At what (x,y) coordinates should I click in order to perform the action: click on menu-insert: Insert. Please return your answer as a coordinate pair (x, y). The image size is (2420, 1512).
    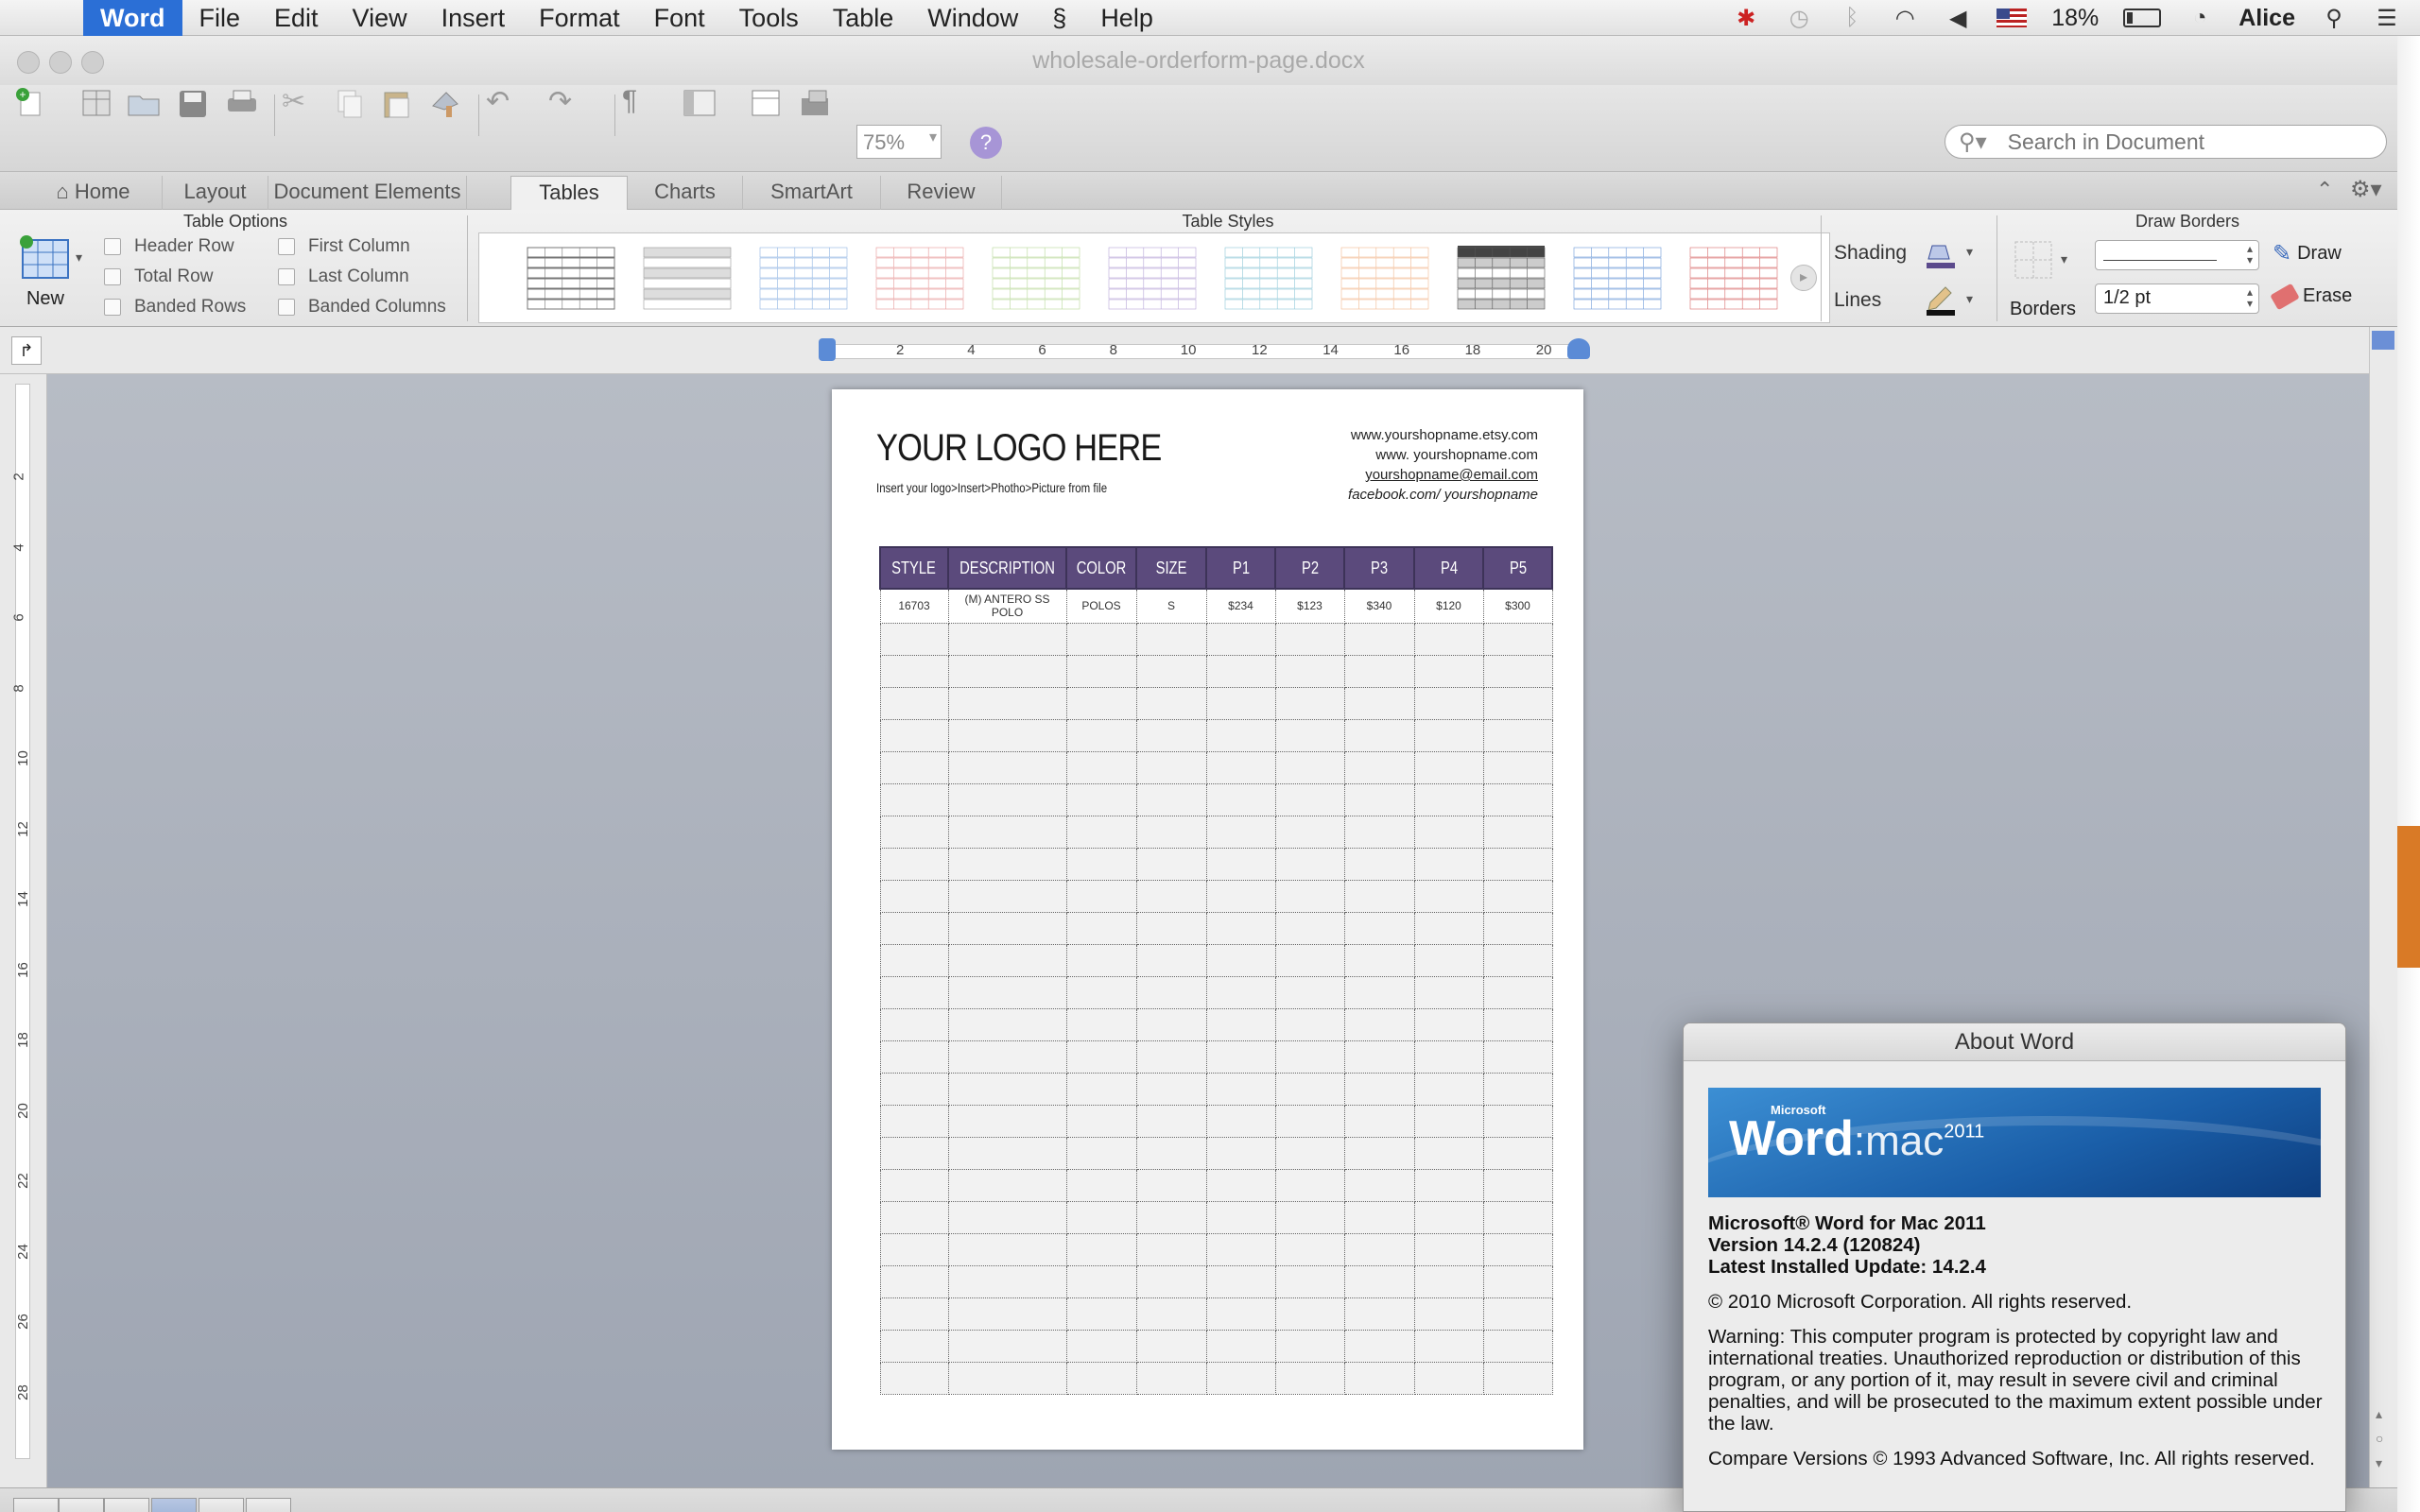
    Looking at the image, I should click on (473, 18).